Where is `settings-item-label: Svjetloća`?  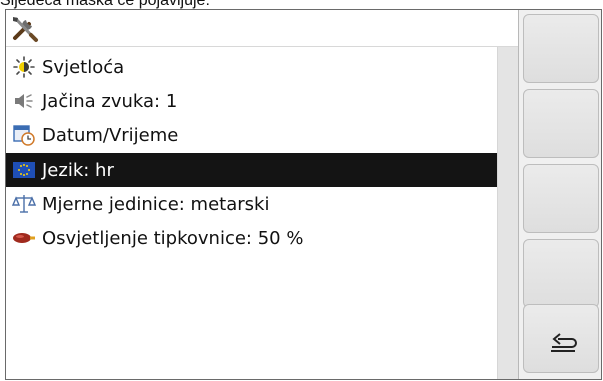 settings-item-label: Svjetloća is located at coordinates (83, 67).